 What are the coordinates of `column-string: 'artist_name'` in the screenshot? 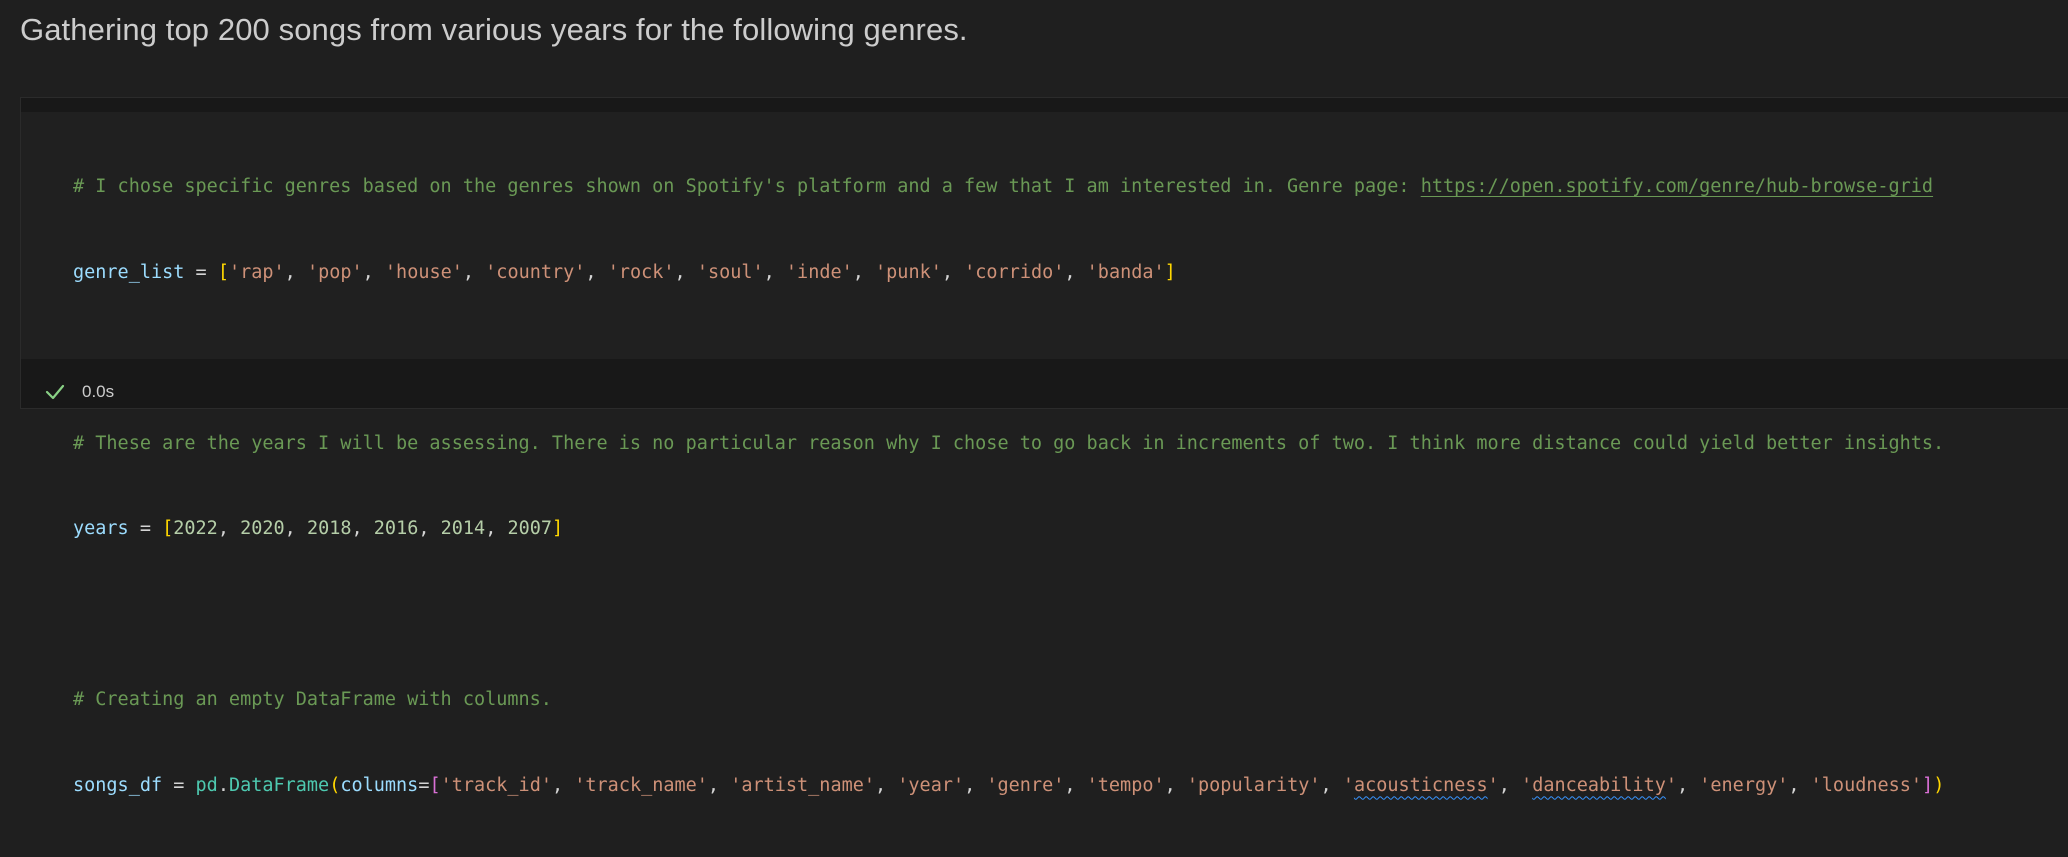 It's located at (802, 785).